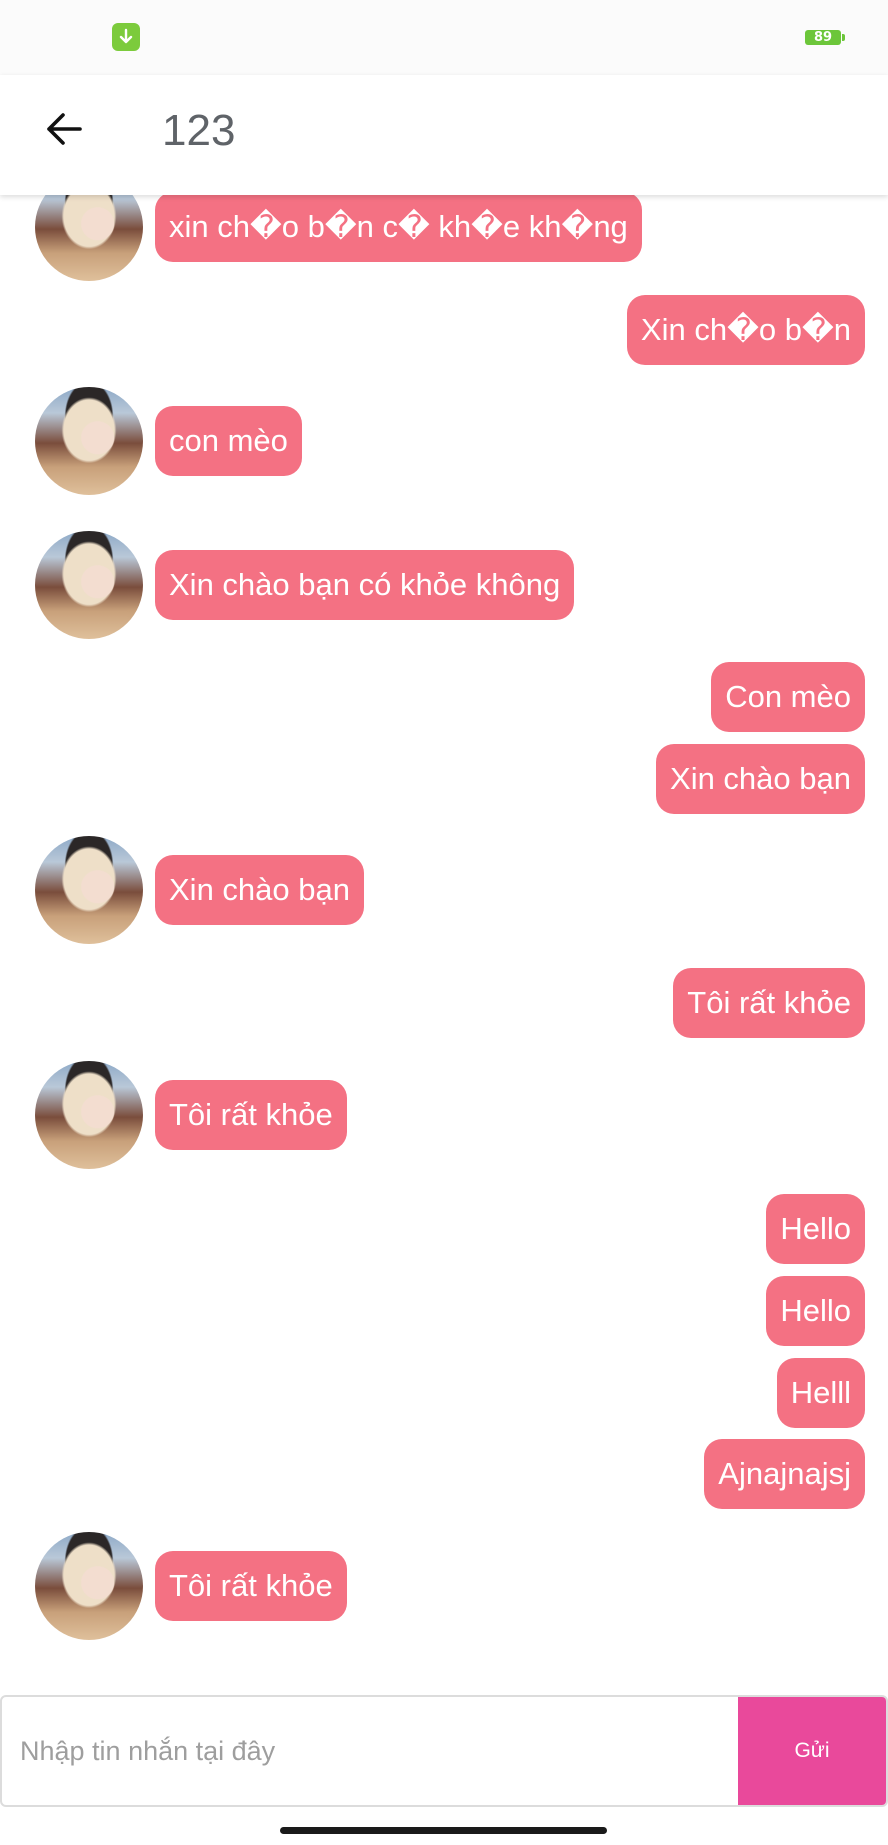 Image resolution: width=888 pixels, height=1845 pixels. I want to click on message-incoming: Xin chào bạn có khỏe không, so click(444, 606).